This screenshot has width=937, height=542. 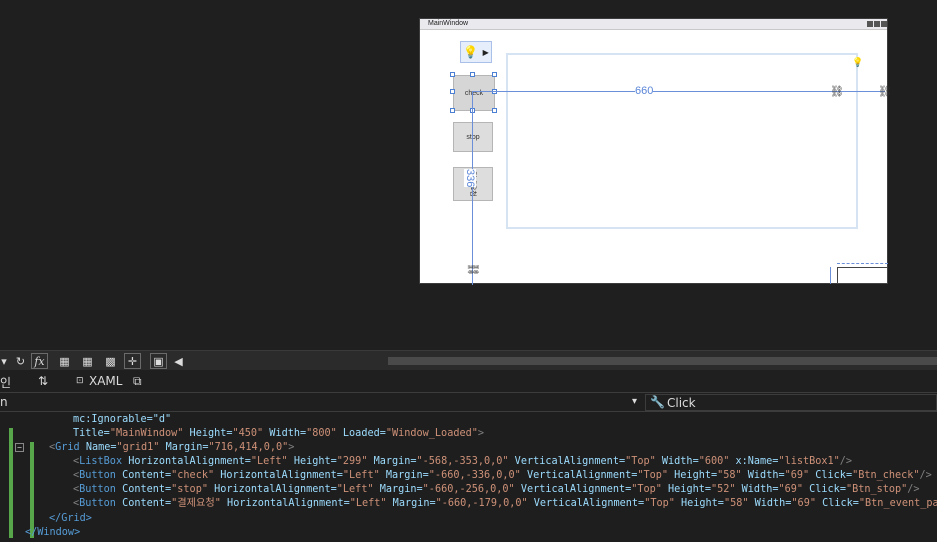 What do you see at coordinates (472, 188) in the screenshot?
I see `margin-guide-vertical` at bounding box center [472, 188].